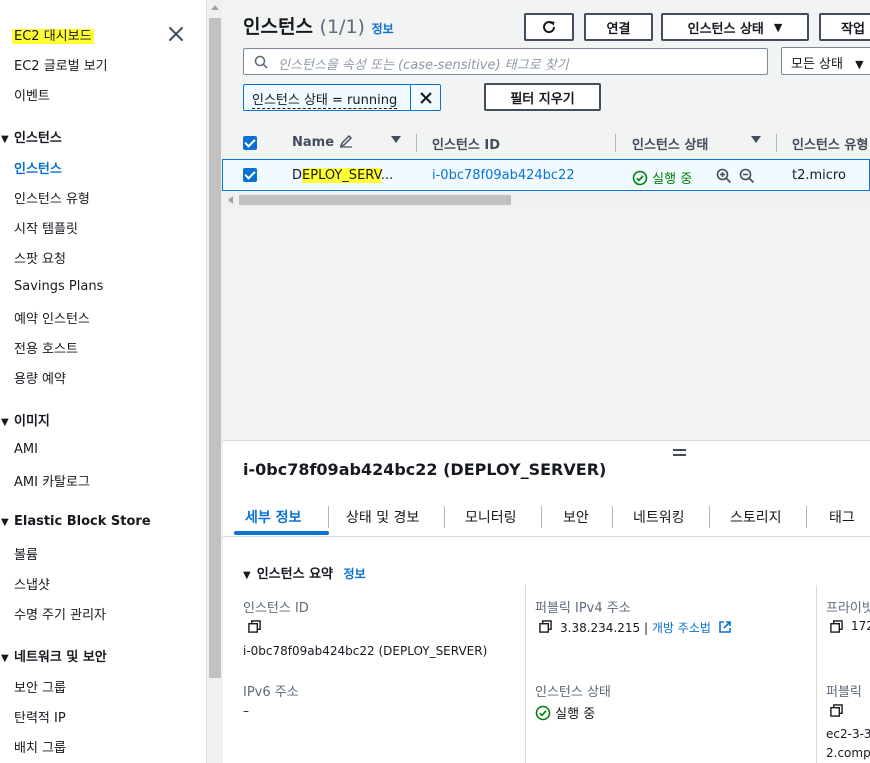  Describe the element at coordinates (246, 711) in the screenshot. I see `ipv6-value: –` at that location.